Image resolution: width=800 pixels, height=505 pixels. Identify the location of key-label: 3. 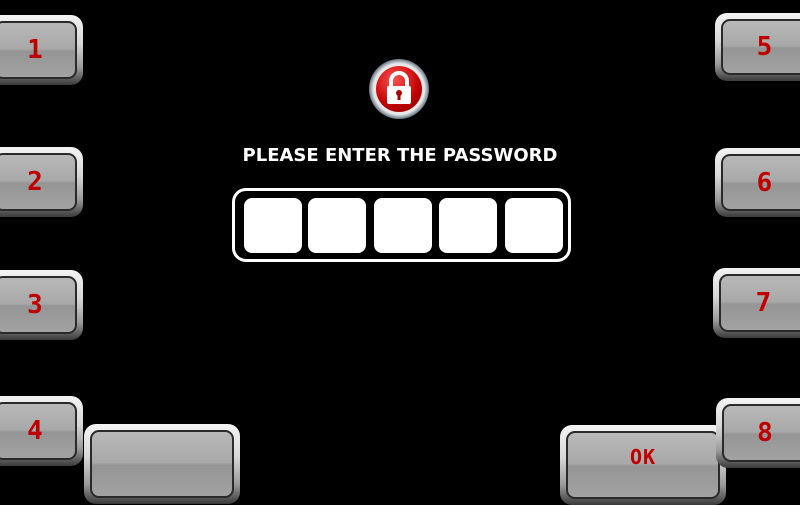
(38, 305).